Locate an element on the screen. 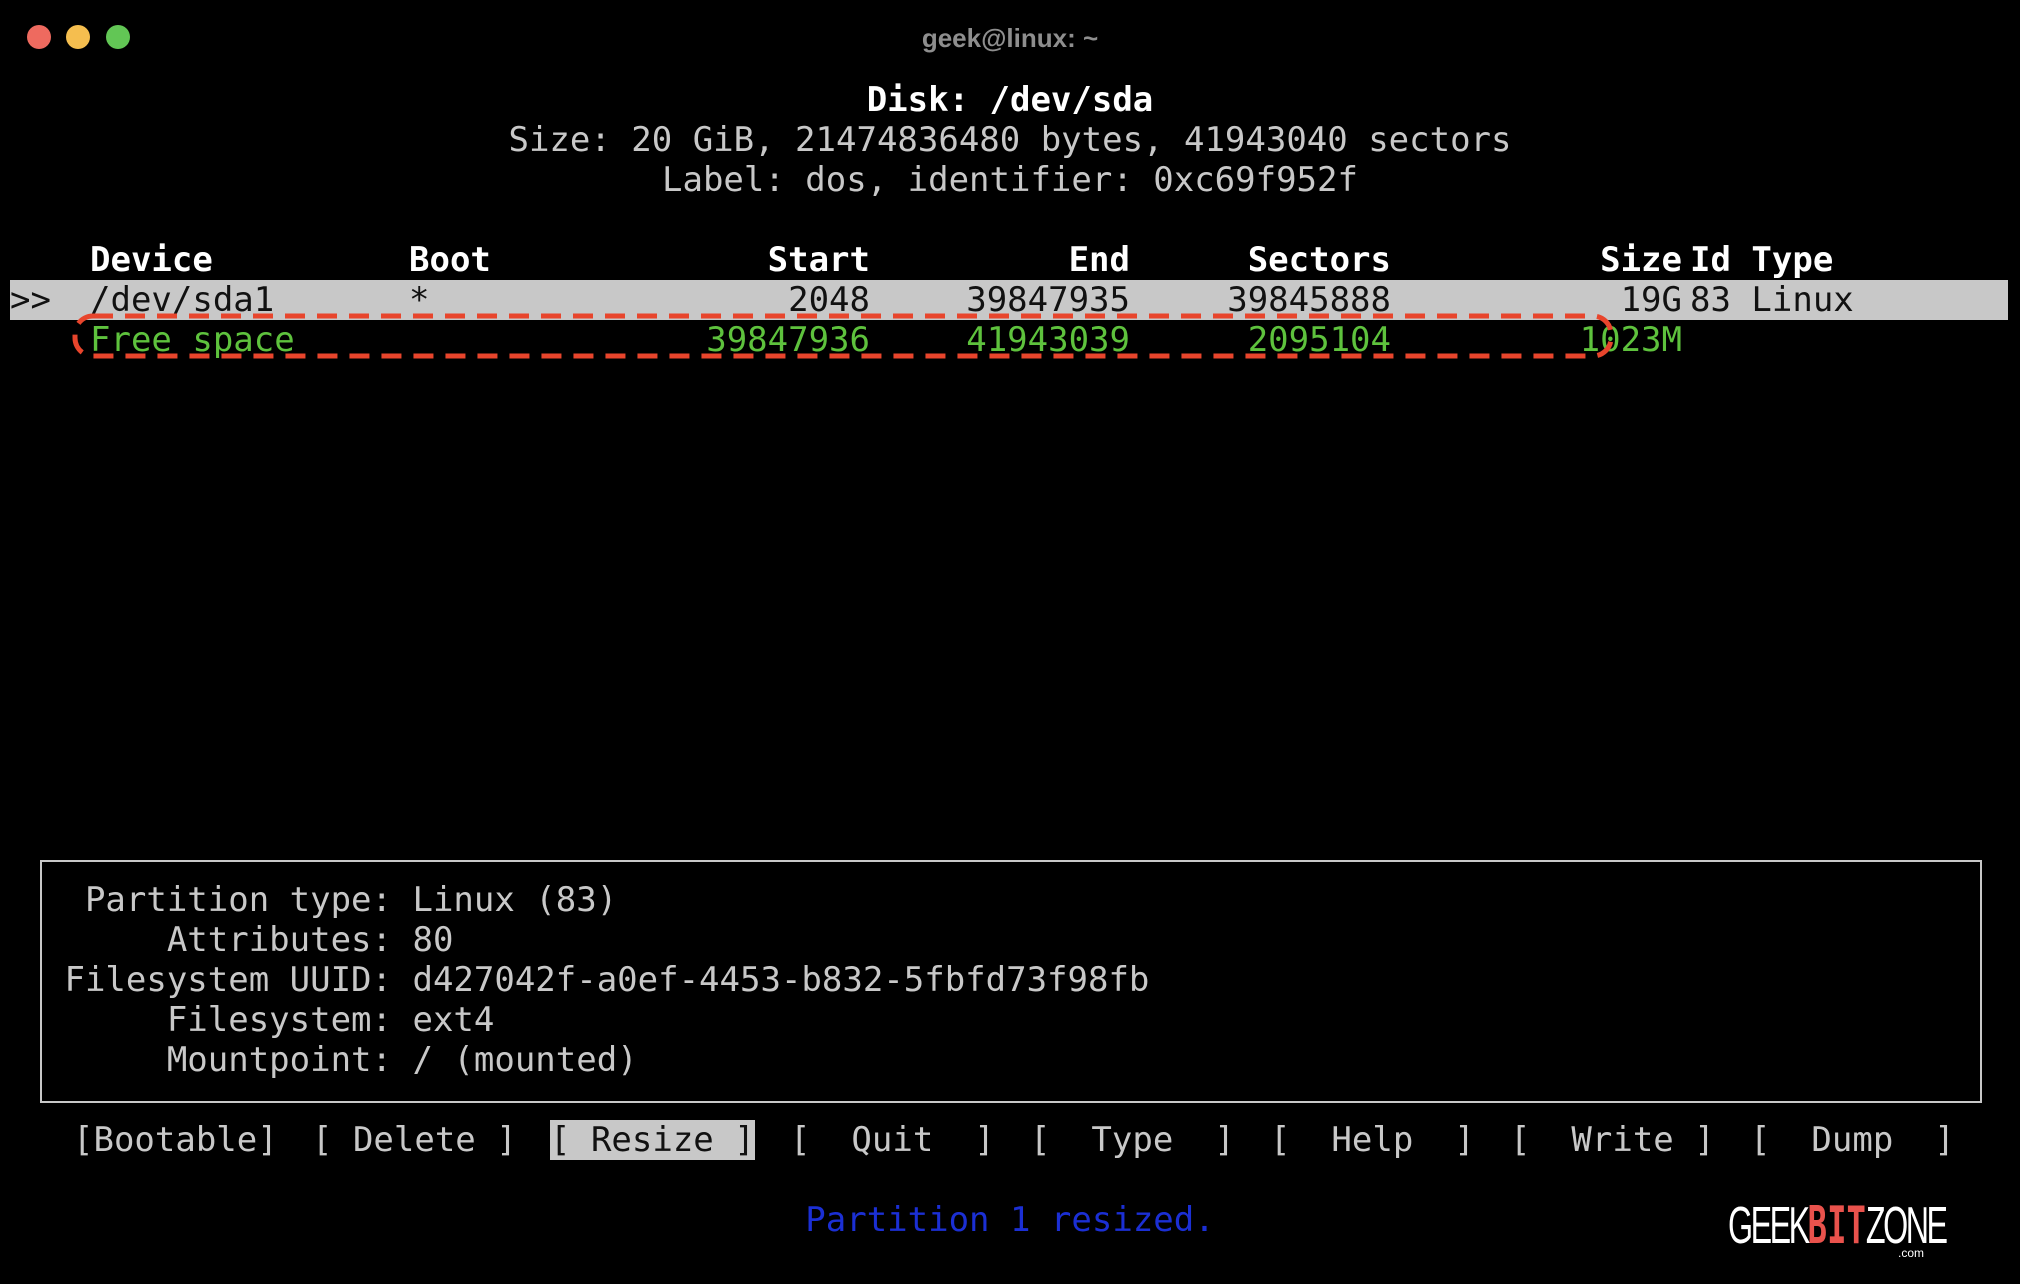 The height and width of the screenshot is (1284, 2020). info-key: Filesystem UUID: is located at coordinates (228, 980).